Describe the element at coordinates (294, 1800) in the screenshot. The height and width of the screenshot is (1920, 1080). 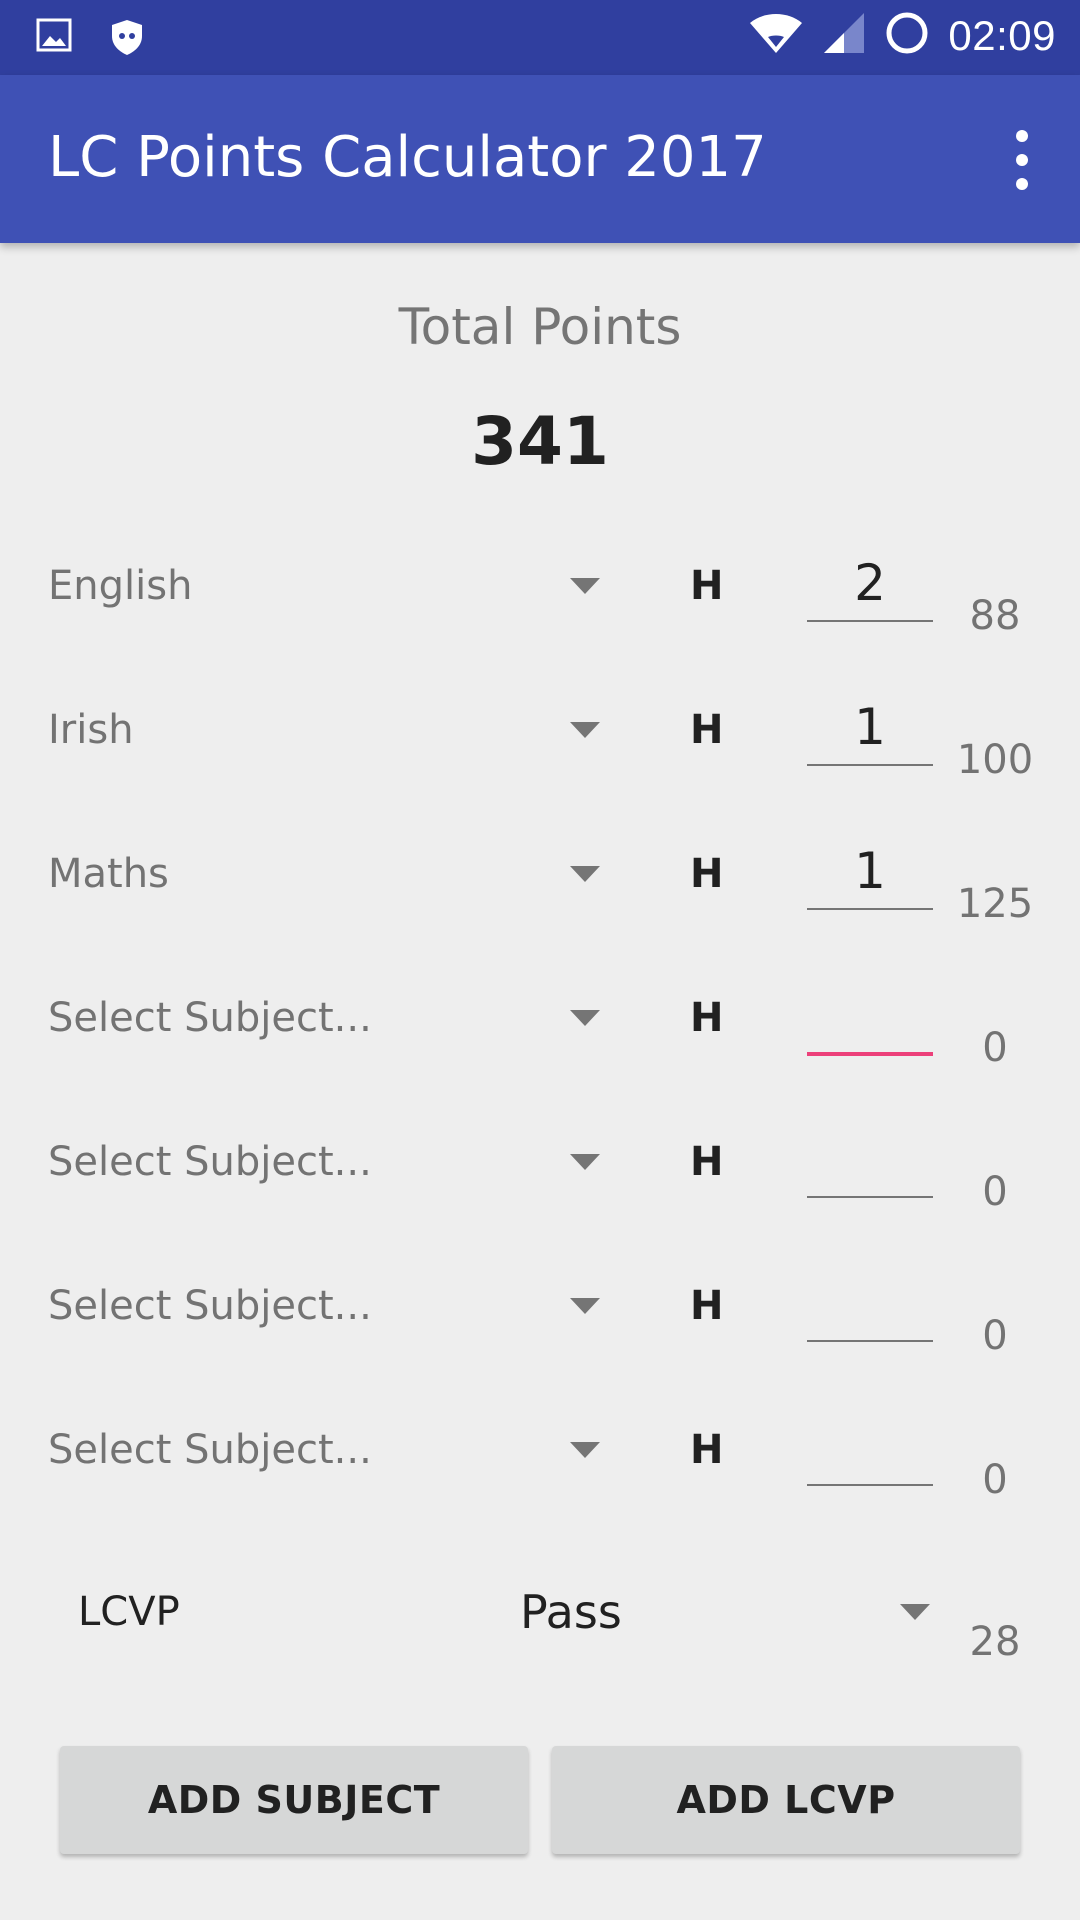
I see `add-subject-button: ADD SUBJECT` at that location.